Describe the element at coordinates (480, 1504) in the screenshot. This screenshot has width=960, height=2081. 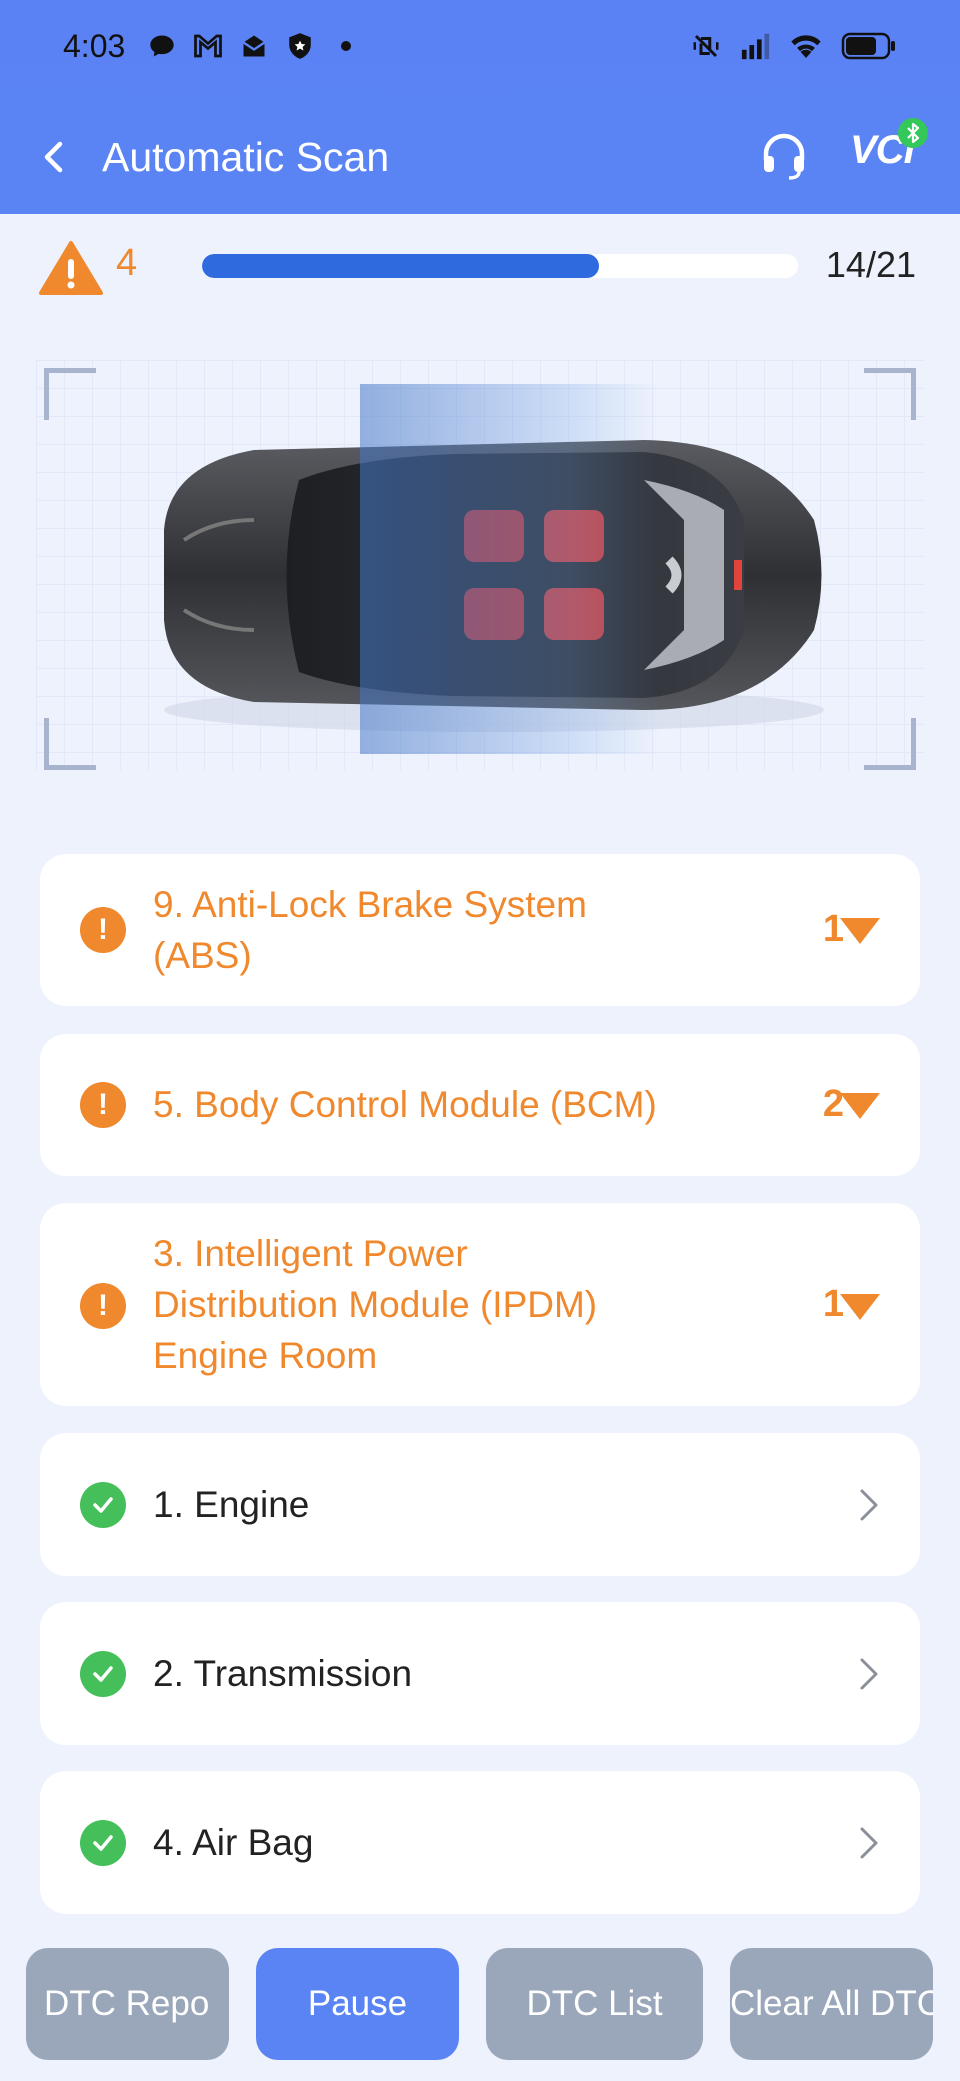
I see `system-item-engine: 1. Engine` at that location.